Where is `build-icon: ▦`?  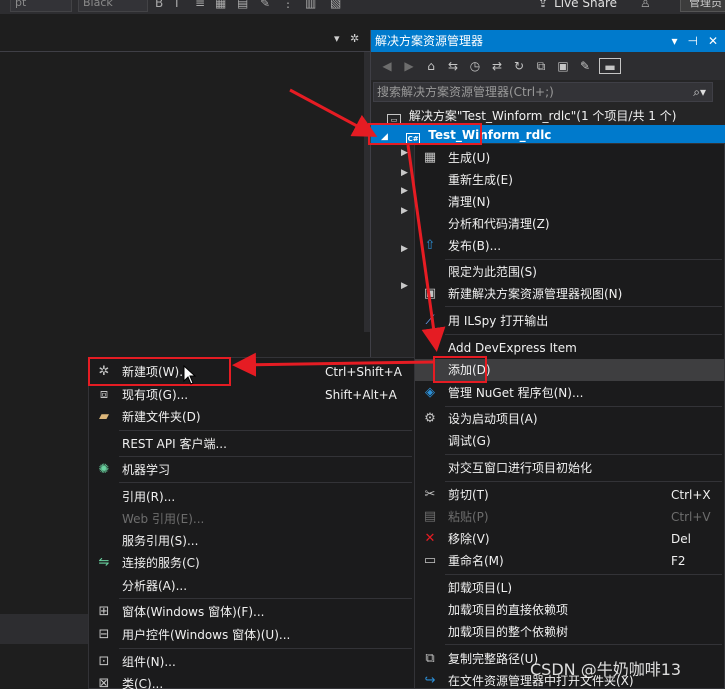
build-icon: ▦ is located at coordinates (430, 157).